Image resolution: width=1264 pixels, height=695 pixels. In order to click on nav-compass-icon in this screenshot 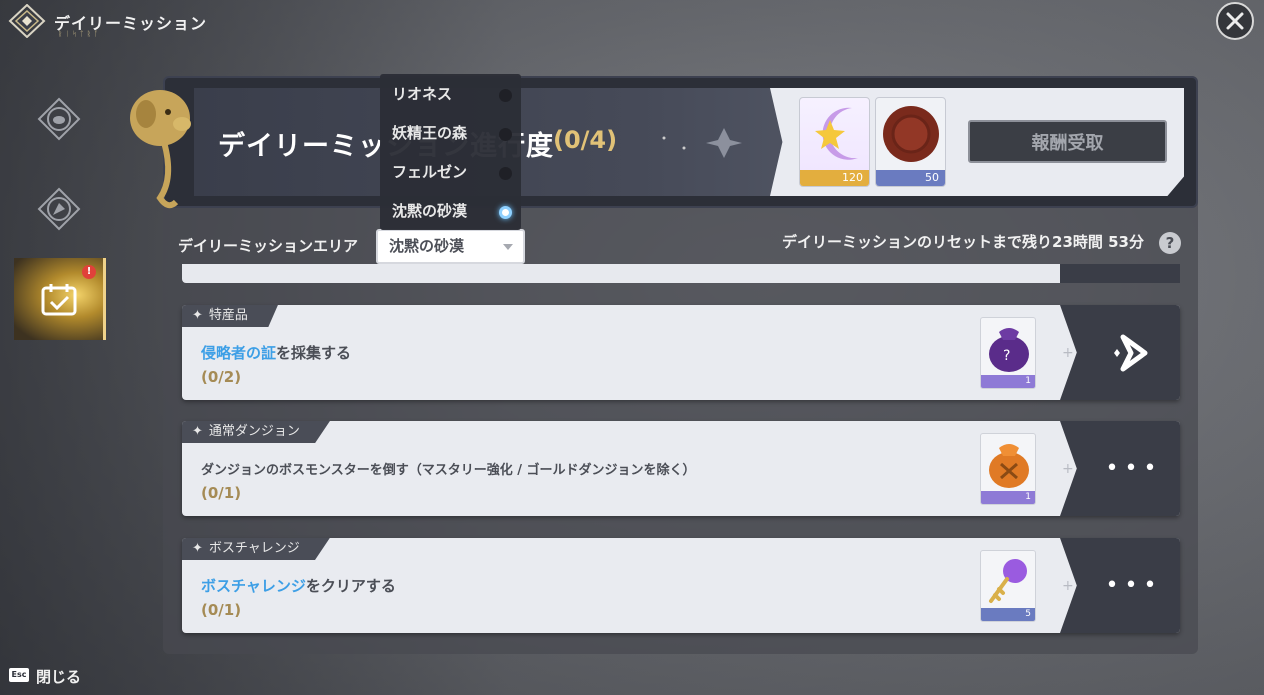, I will do `click(59, 209)`.